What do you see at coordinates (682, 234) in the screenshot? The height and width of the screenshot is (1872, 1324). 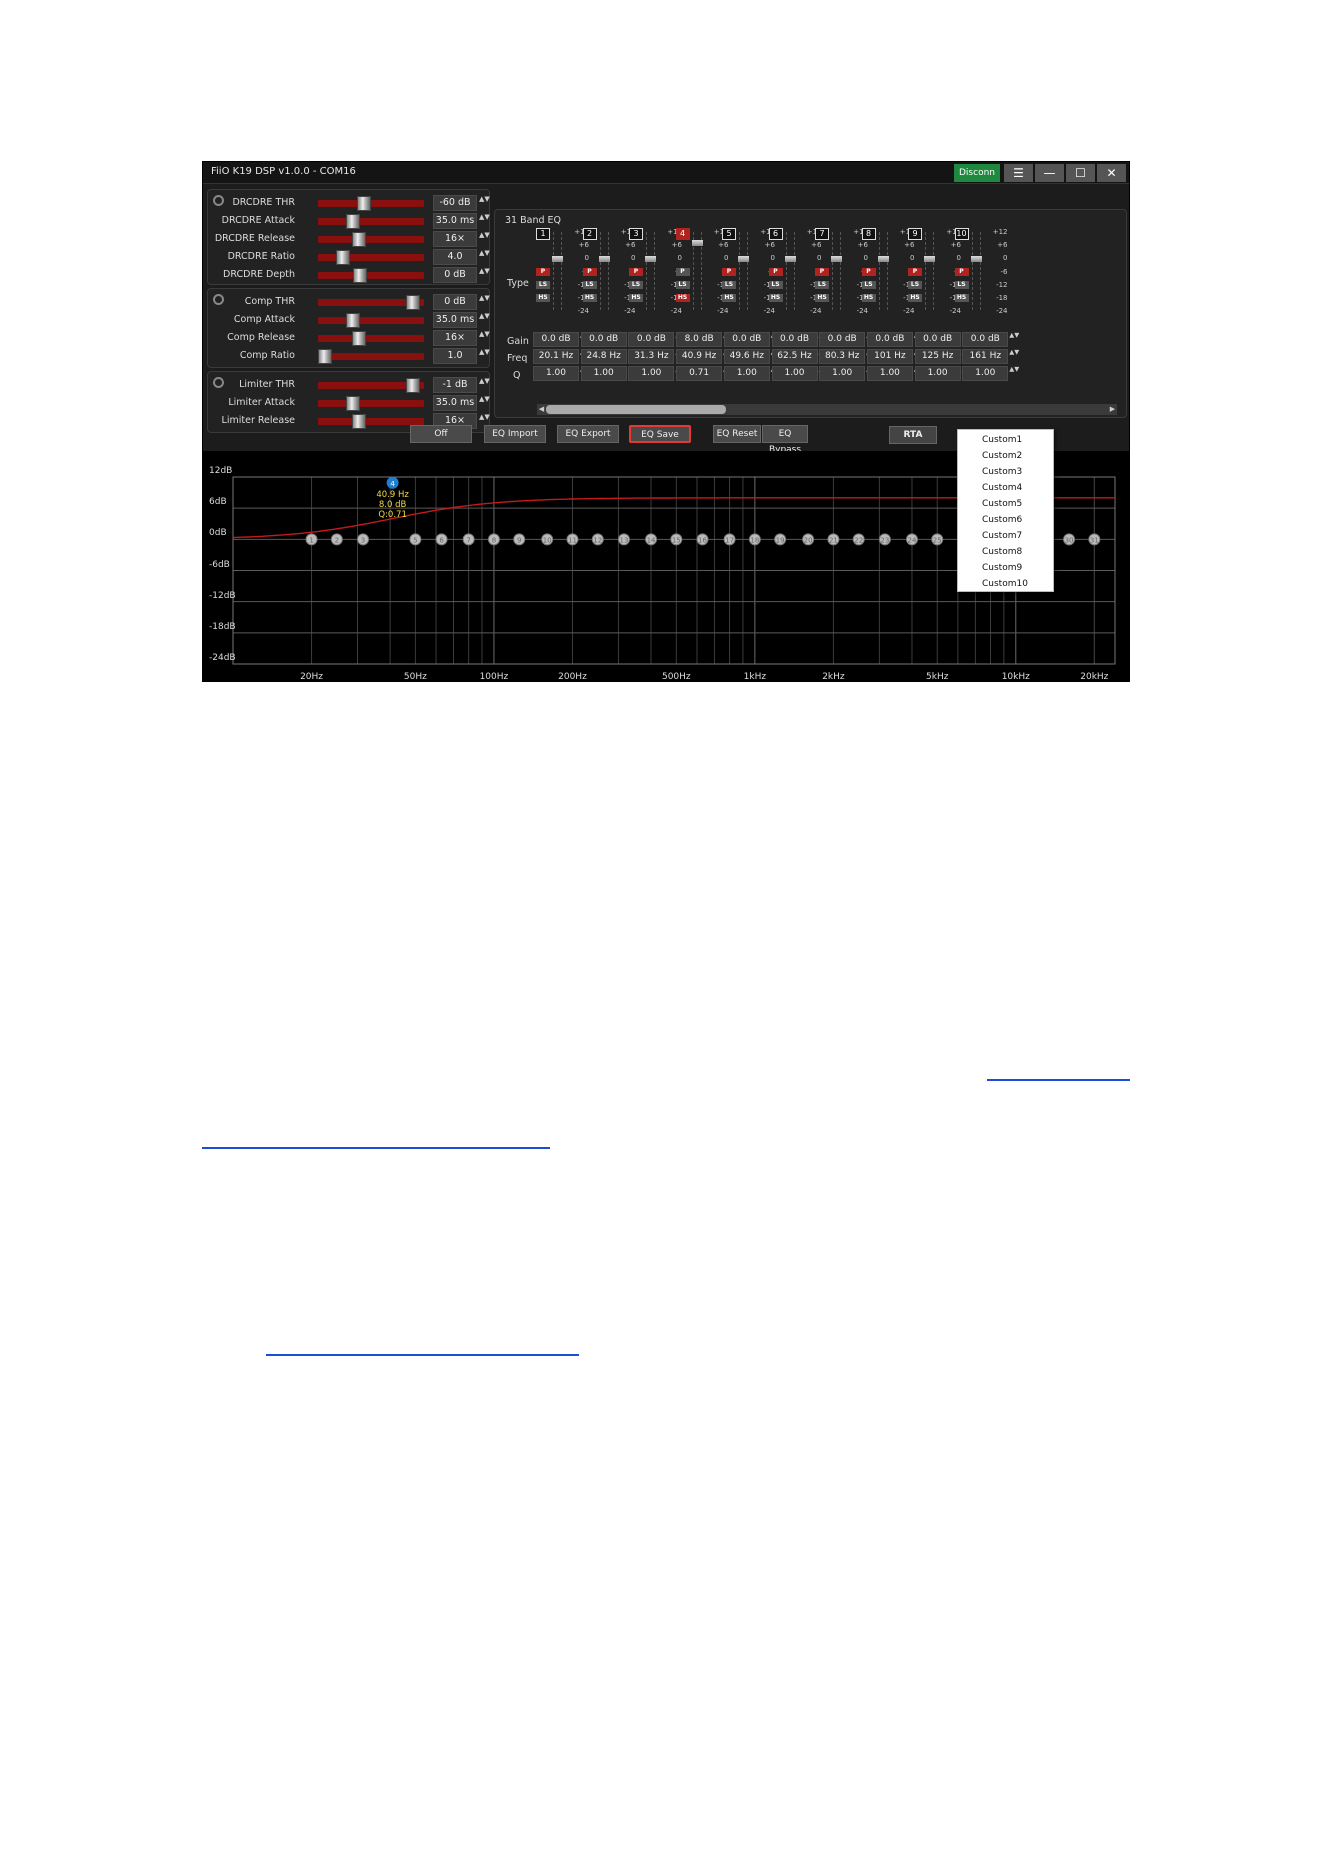 I see `band-number: 4` at bounding box center [682, 234].